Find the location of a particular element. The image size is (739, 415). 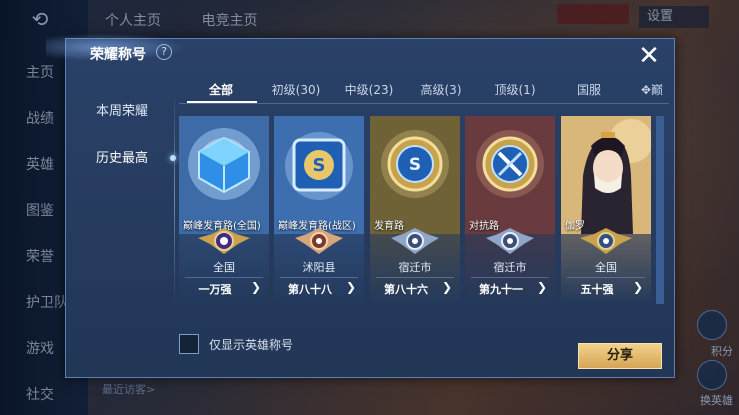

side-divider is located at coordinates (174, 197).